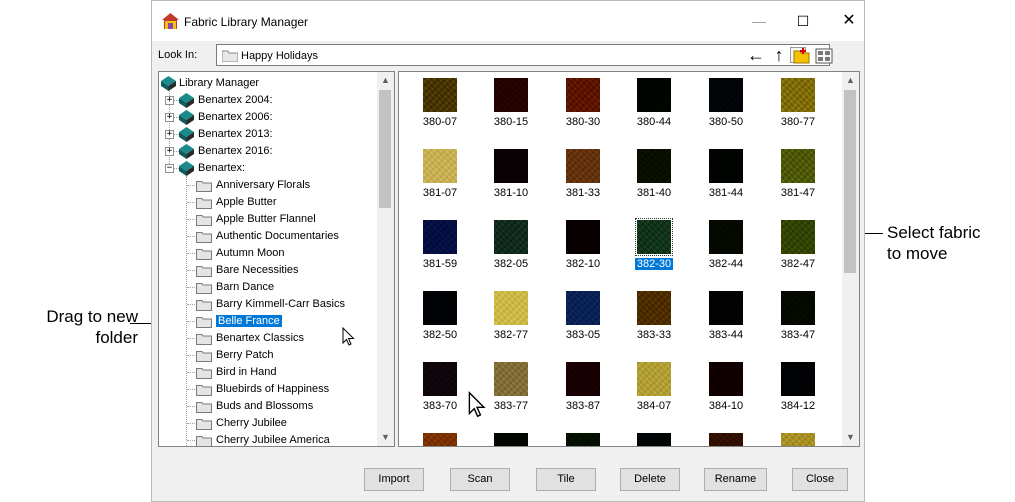 The image size is (1015, 502). Describe the element at coordinates (269, 270) in the screenshot. I see `tree-folder-item: Bare Necessities` at that location.